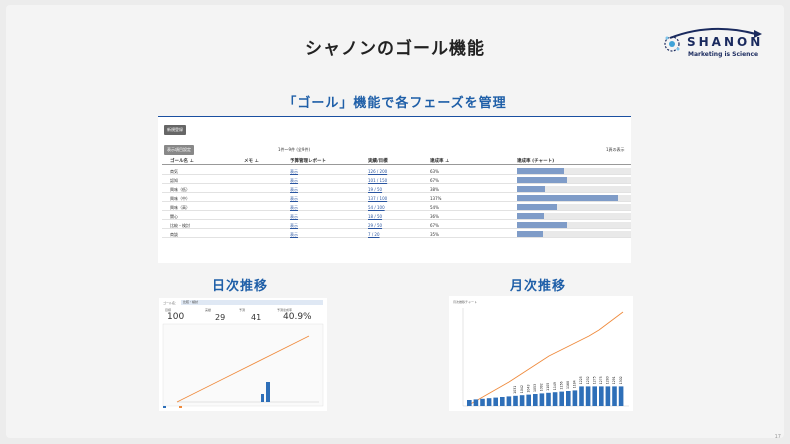 The height and width of the screenshot is (444, 790). I want to click on rate-cell: 35%, so click(434, 234).